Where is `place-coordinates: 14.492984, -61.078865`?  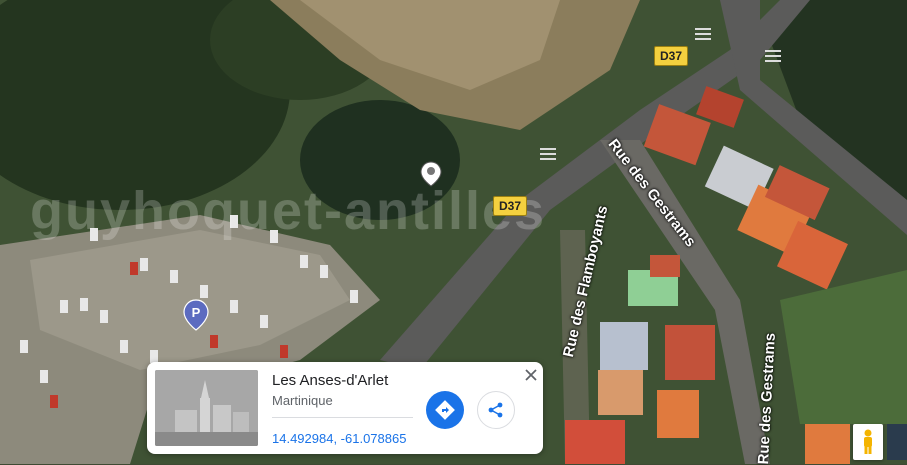 place-coordinates: 14.492984, -61.078865 is located at coordinates (339, 438).